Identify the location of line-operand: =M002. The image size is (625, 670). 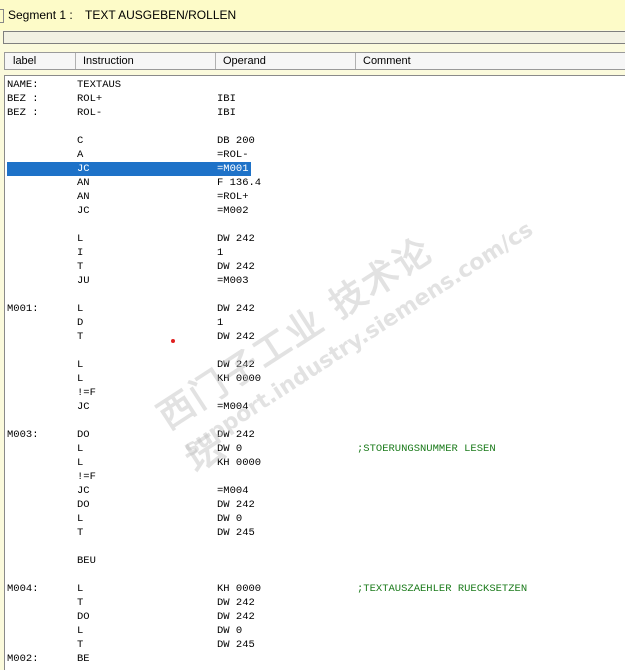
(233, 211).